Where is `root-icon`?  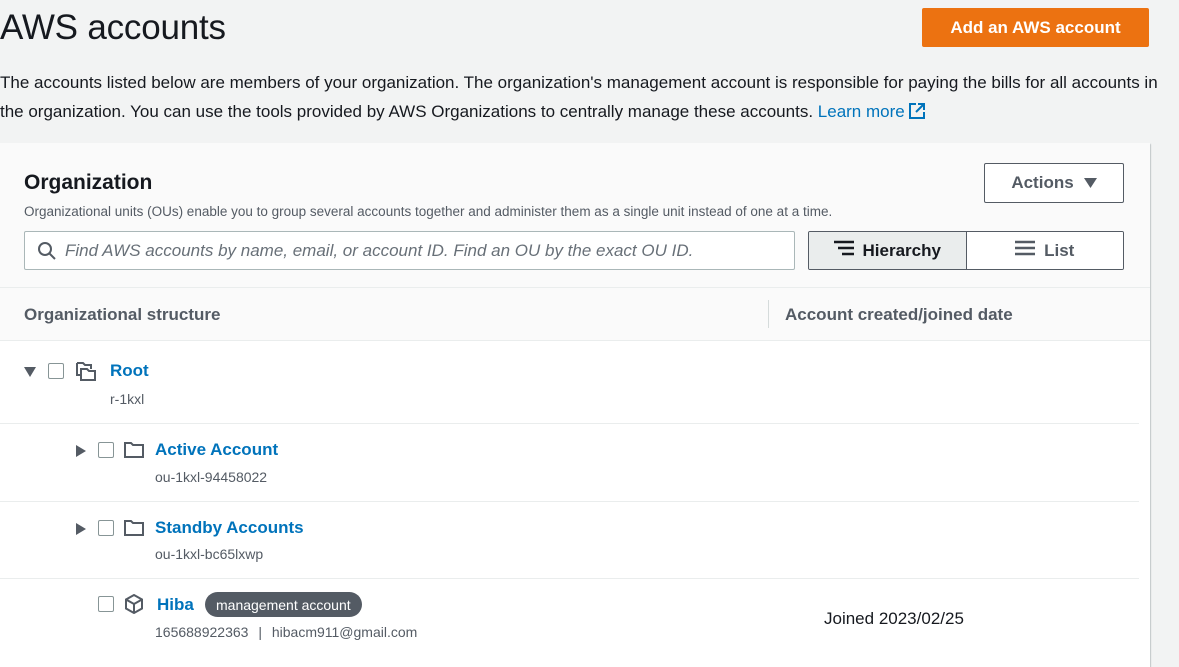
root-icon is located at coordinates (86, 373).